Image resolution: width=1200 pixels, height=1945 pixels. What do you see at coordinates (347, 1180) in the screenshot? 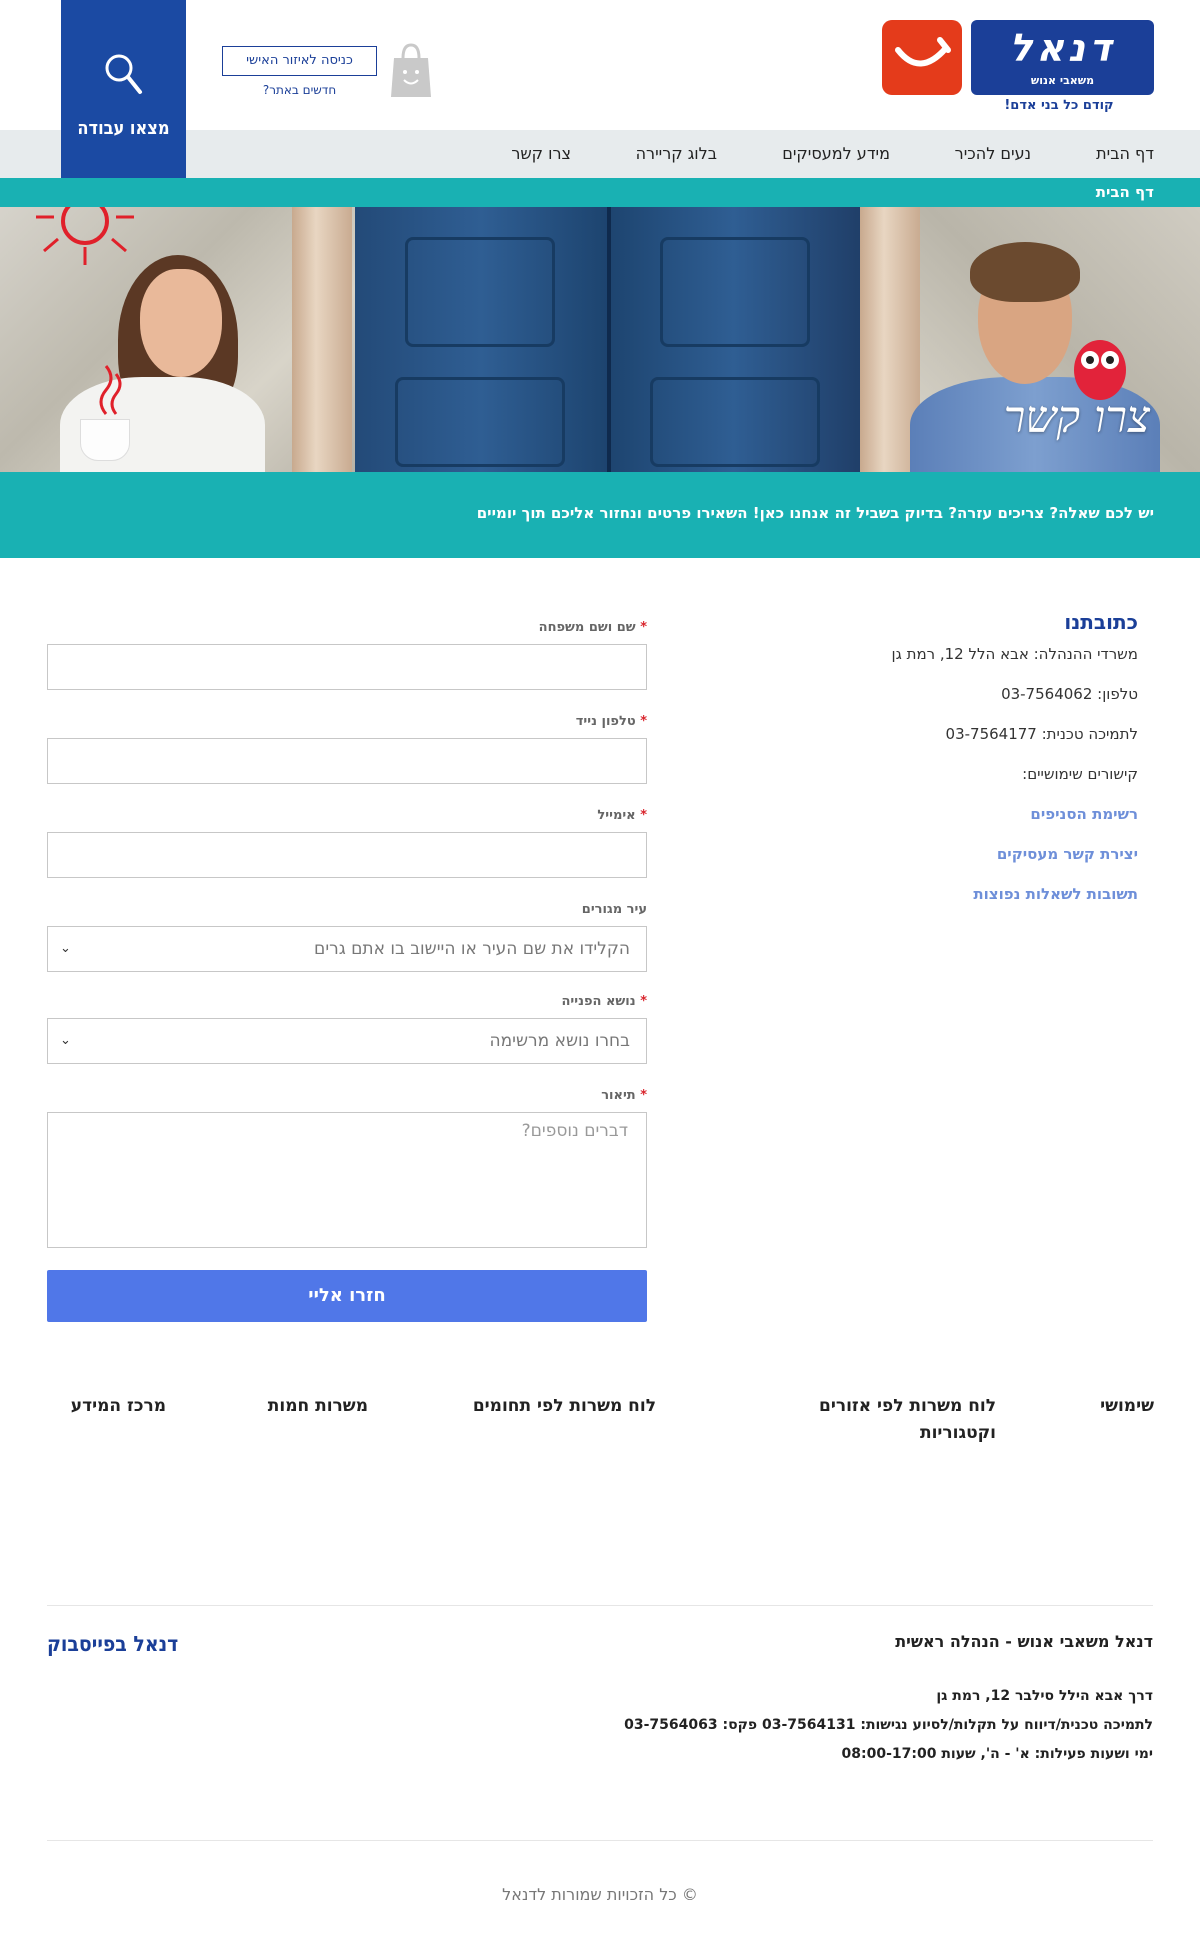
I see `description-textarea: דברים נוספים?` at bounding box center [347, 1180].